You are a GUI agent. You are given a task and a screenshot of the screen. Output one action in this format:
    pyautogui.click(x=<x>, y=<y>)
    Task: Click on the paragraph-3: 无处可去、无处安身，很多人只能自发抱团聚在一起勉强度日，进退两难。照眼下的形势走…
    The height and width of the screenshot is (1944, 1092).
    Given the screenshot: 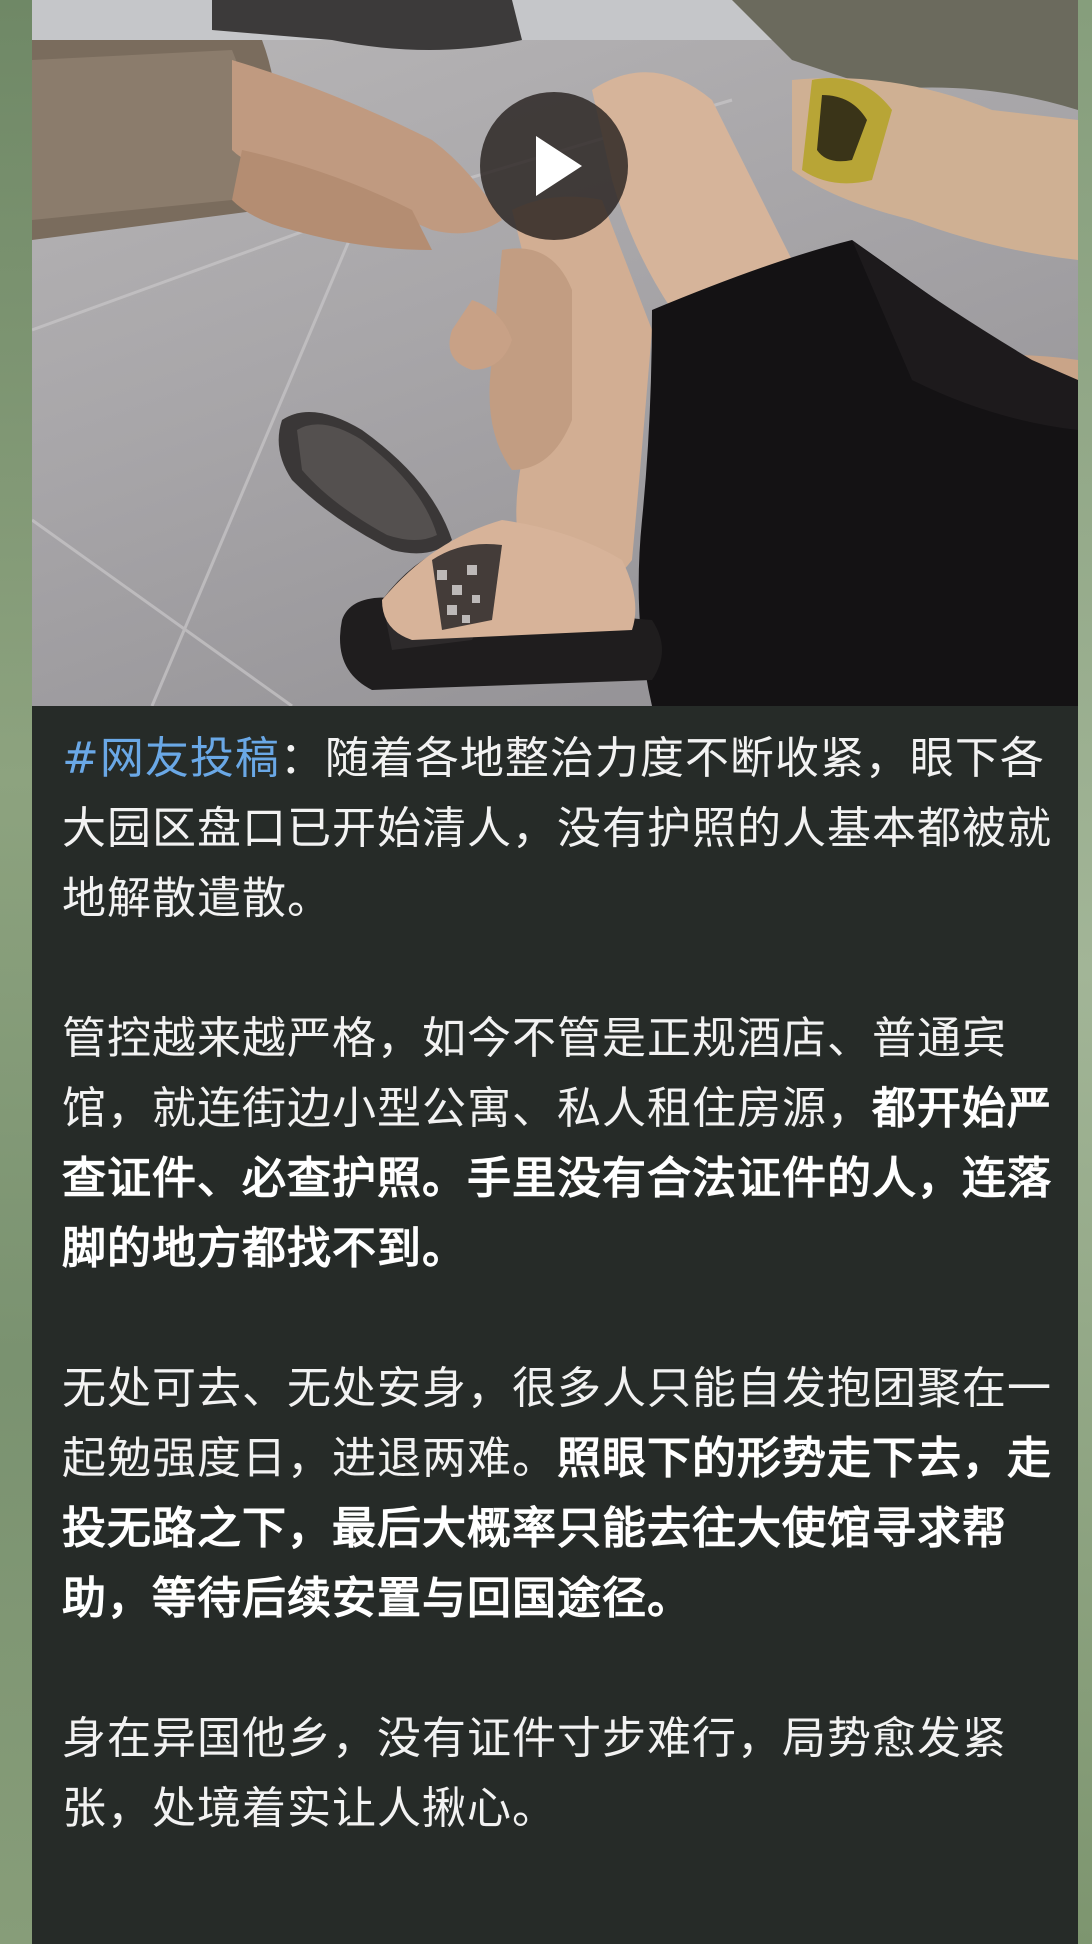 What is the action you would take?
    pyautogui.click(x=562, y=1494)
    